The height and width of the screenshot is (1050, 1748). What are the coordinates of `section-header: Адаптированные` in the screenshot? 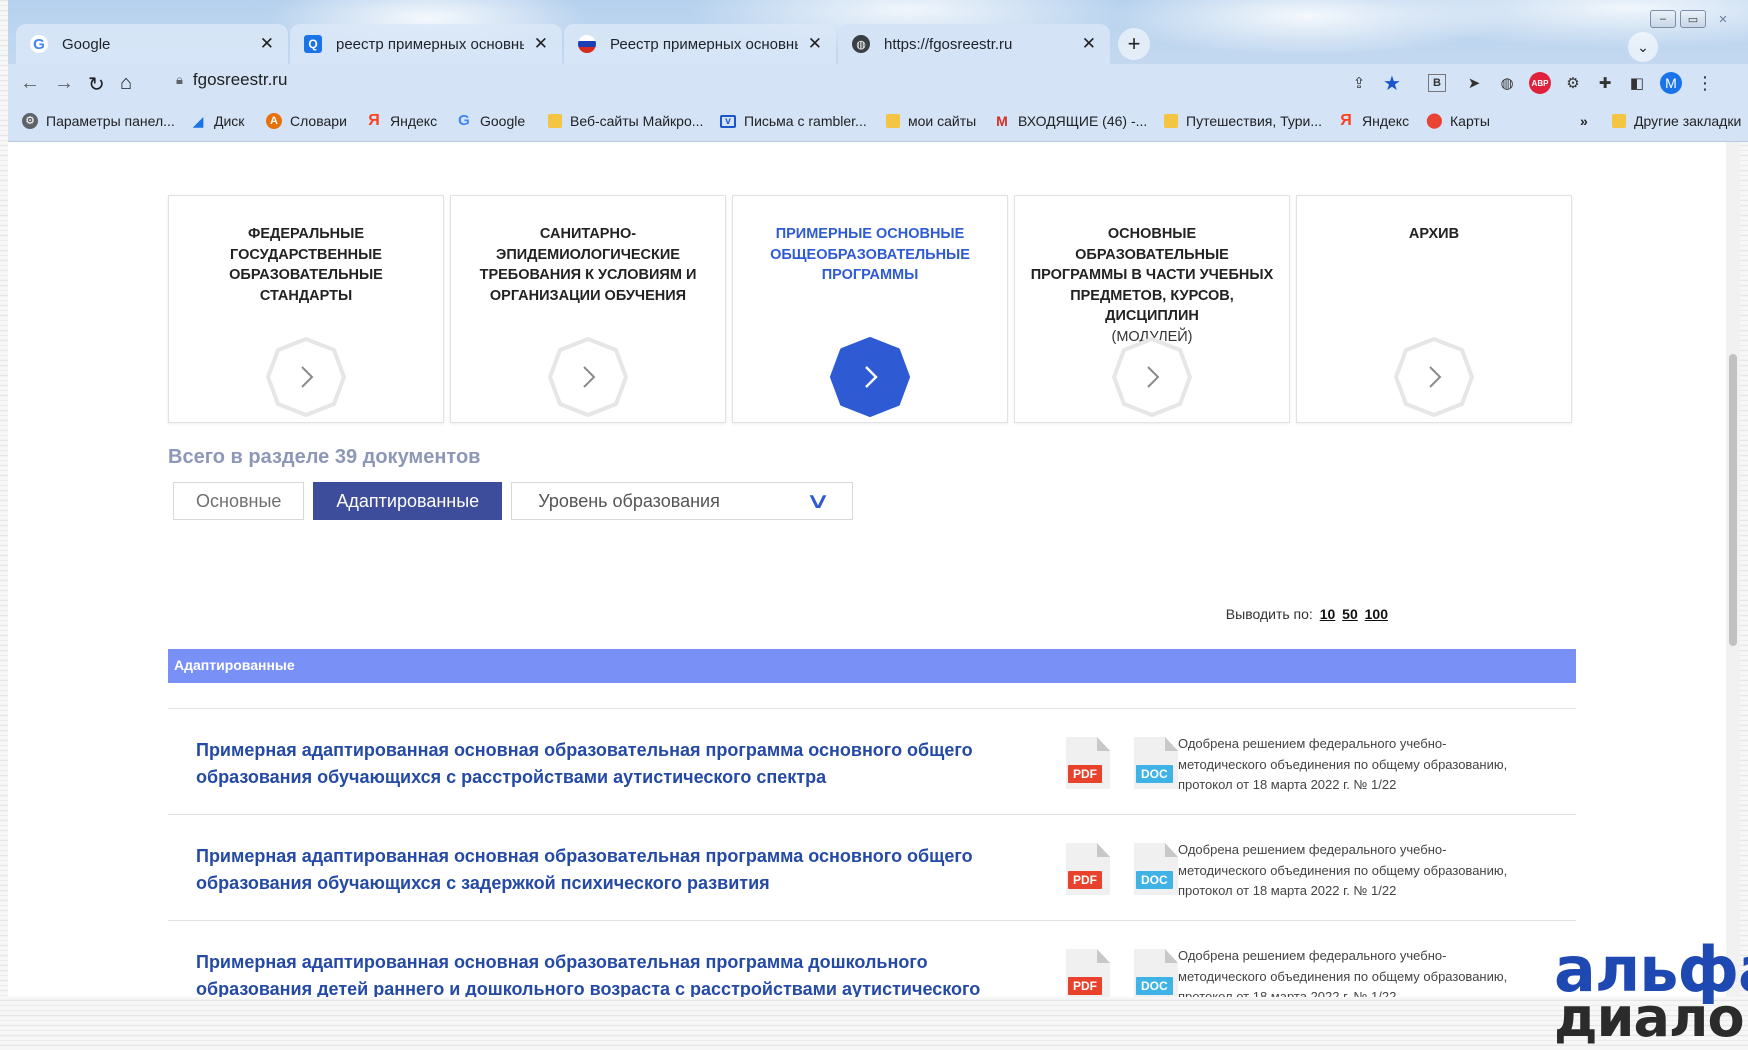 It's located at (872, 666).